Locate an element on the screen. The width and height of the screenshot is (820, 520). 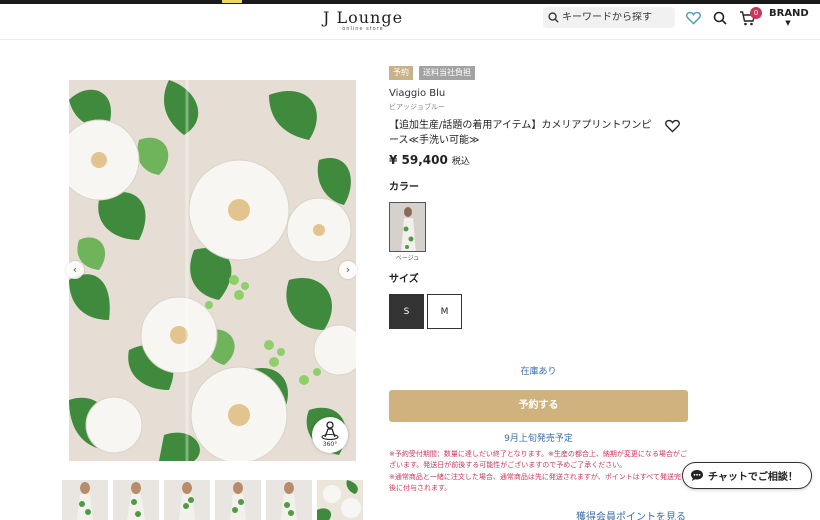
chat-consult-button: チャットでご相談！ is located at coordinates (747, 475).